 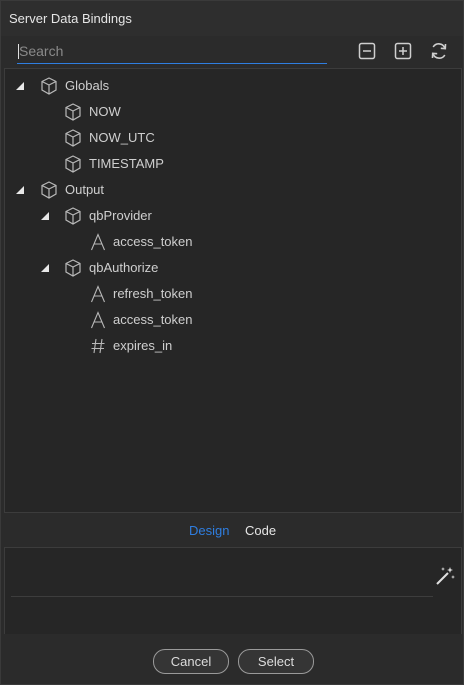 I want to click on search-input, so click(x=172, y=51).